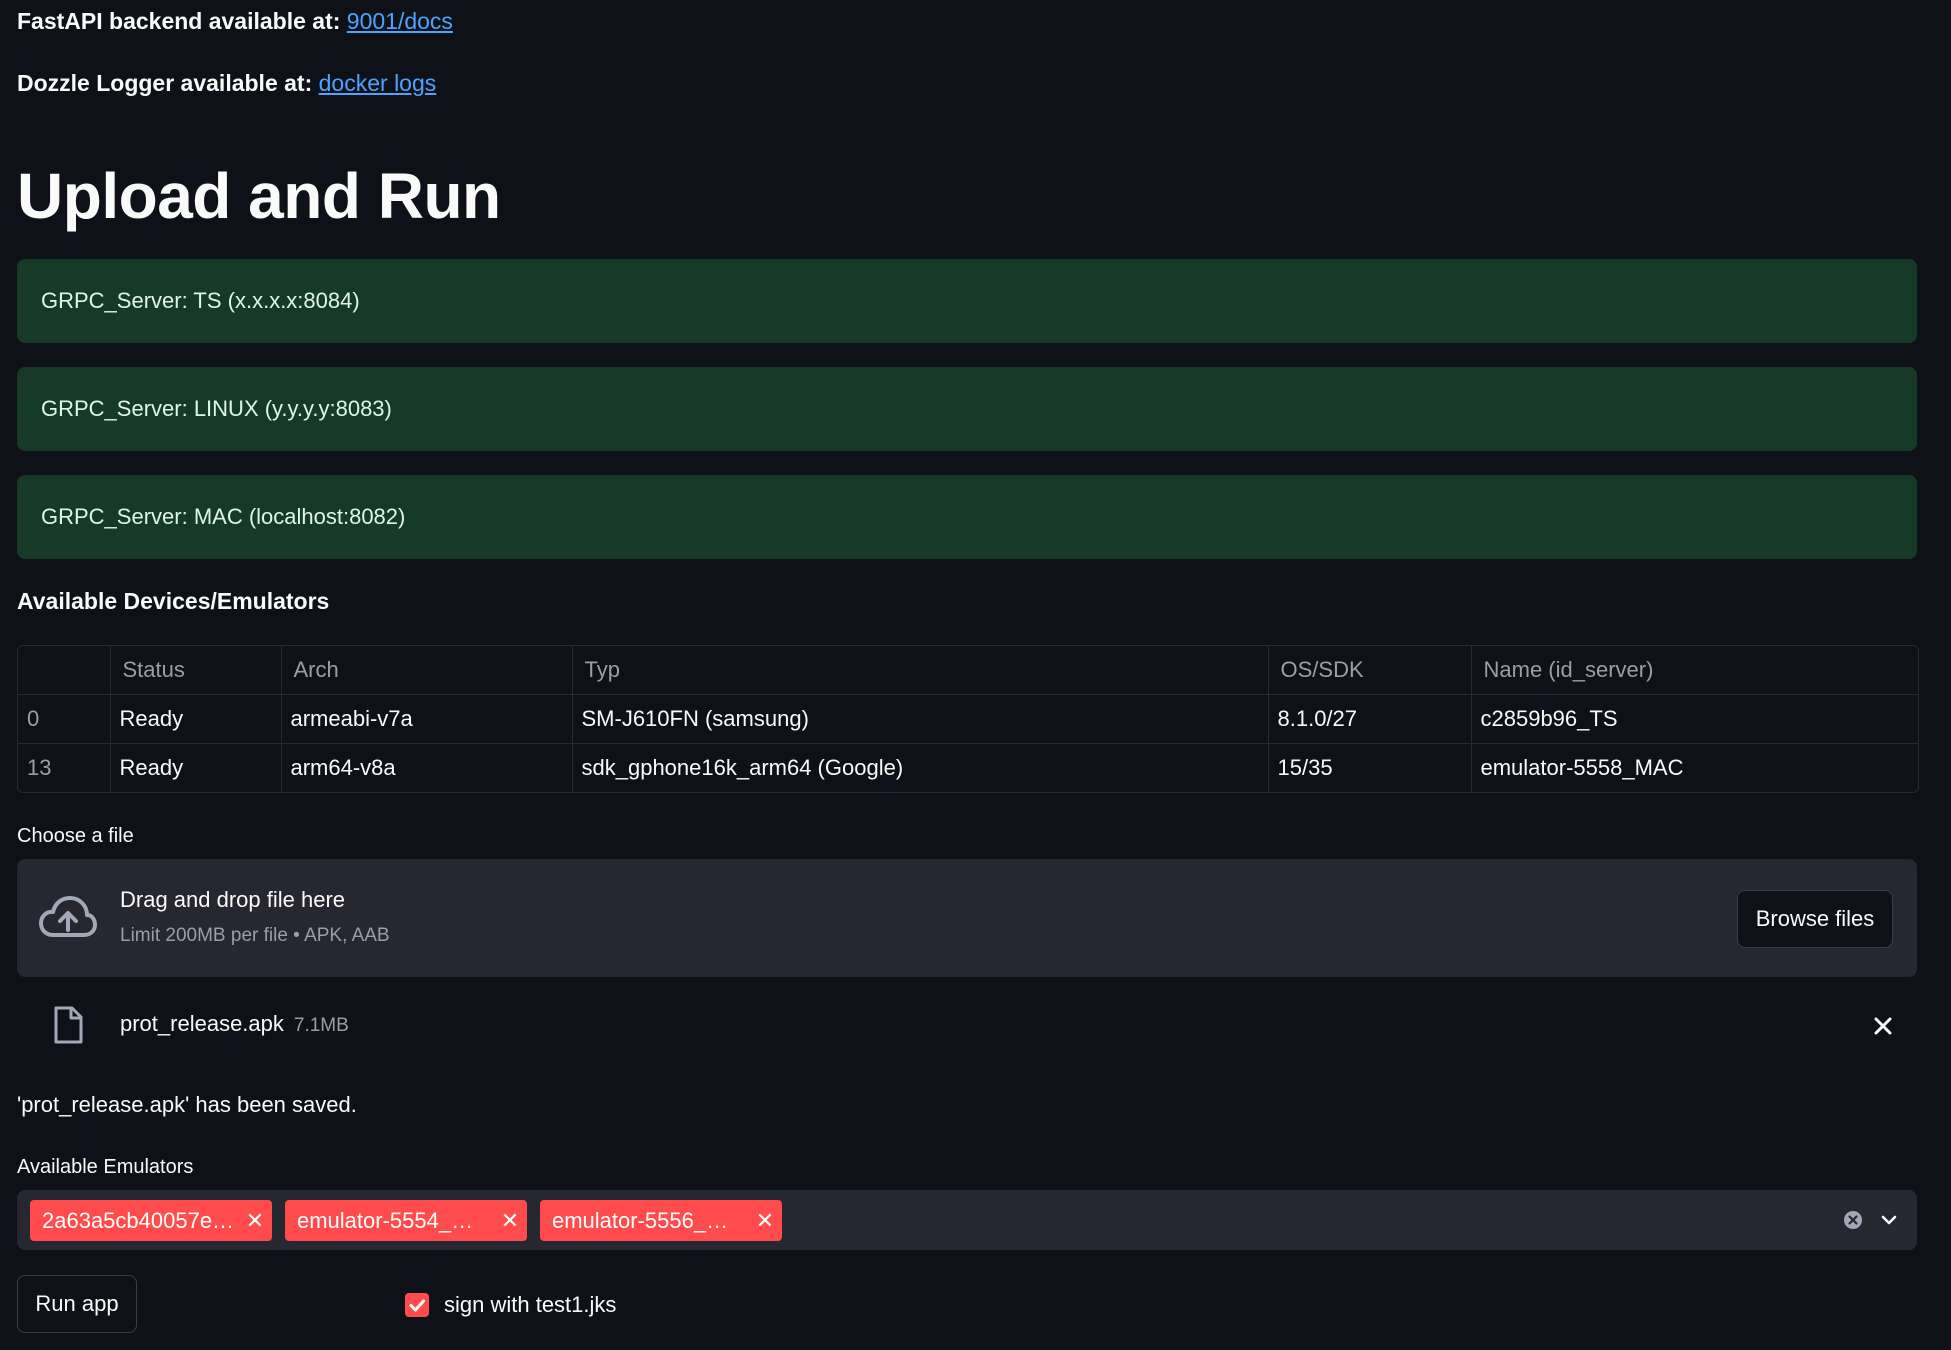 The image size is (1951, 1350). I want to click on server-status-ts: GRPC_Server: TS (x.x.x.x:8084), so click(967, 301).